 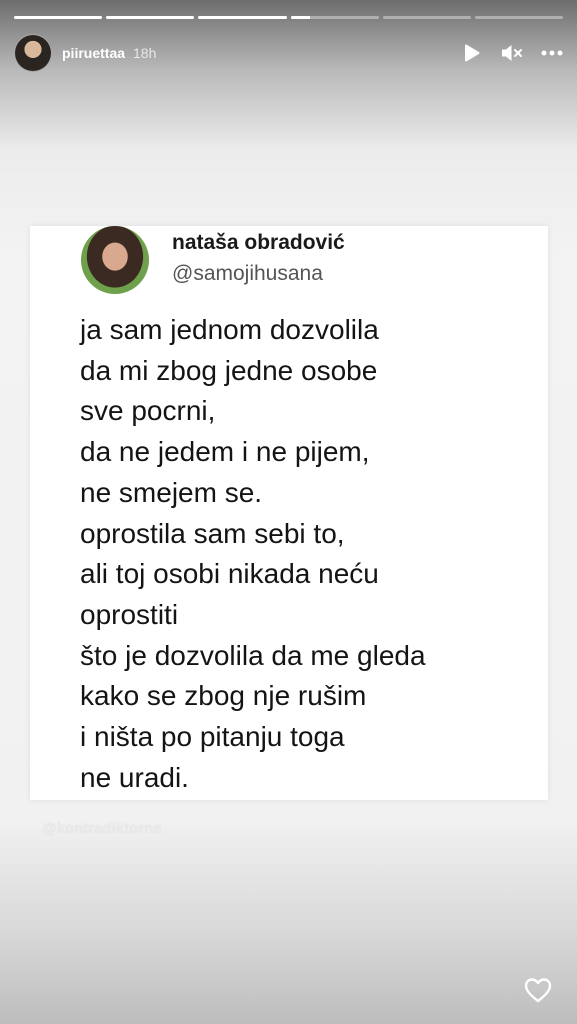 What do you see at coordinates (33, 53) in the screenshot?
I see `avatar` at bounding box center [33, 53].